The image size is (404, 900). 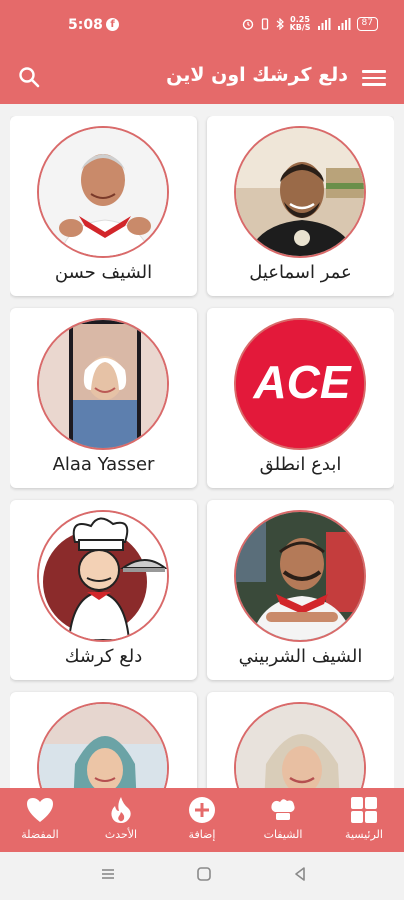 I want to click on nav-chefs-label: الشيفات, so click(x=283, y=834).